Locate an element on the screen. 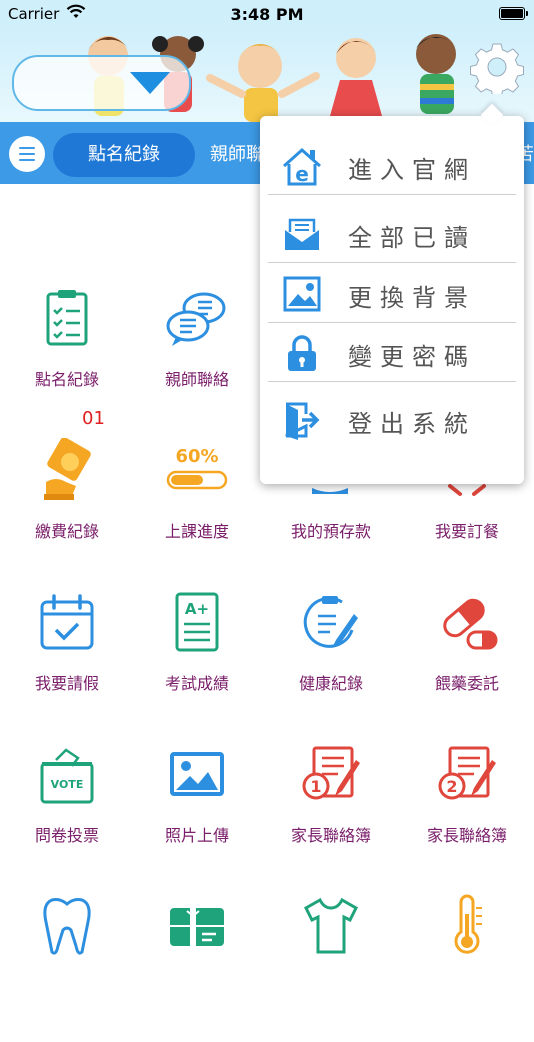  mail-read-icon is located at coordinates (302, 234).